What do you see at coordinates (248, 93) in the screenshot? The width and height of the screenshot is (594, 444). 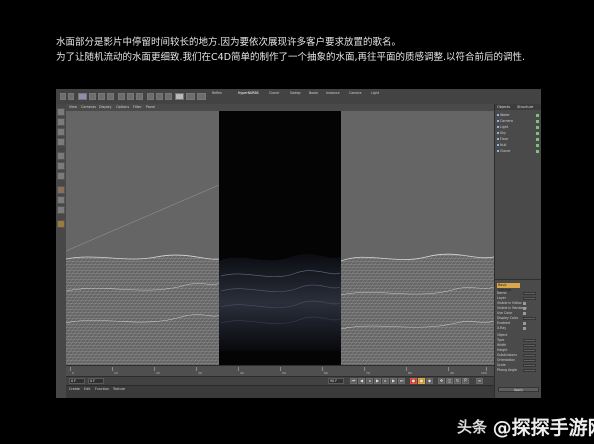 I see `toolbar-label-2: HyperNURBS` at bounding box center [248, 93].